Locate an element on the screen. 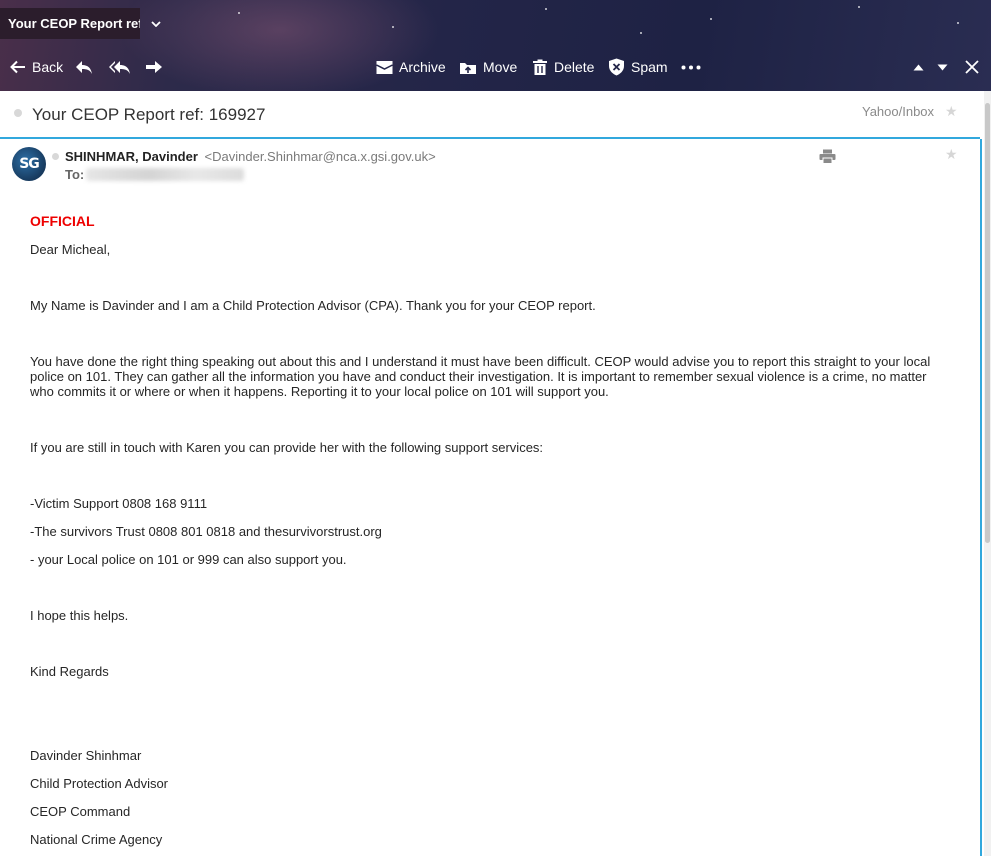  recipient-redacted is located at coordinates (165, 174).